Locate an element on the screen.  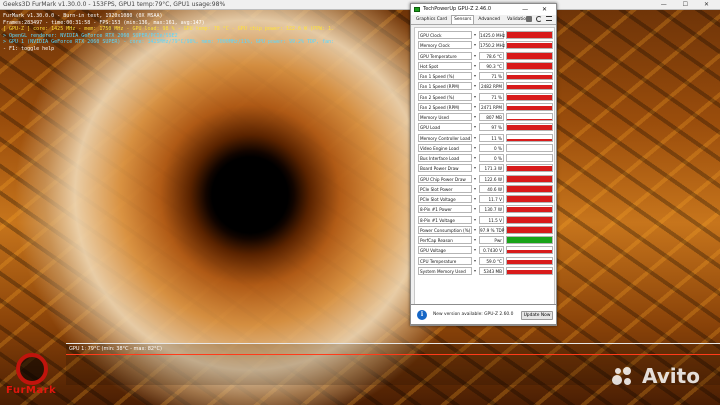
sensor-label: GPU Clock is located at coordinates (445, 35).